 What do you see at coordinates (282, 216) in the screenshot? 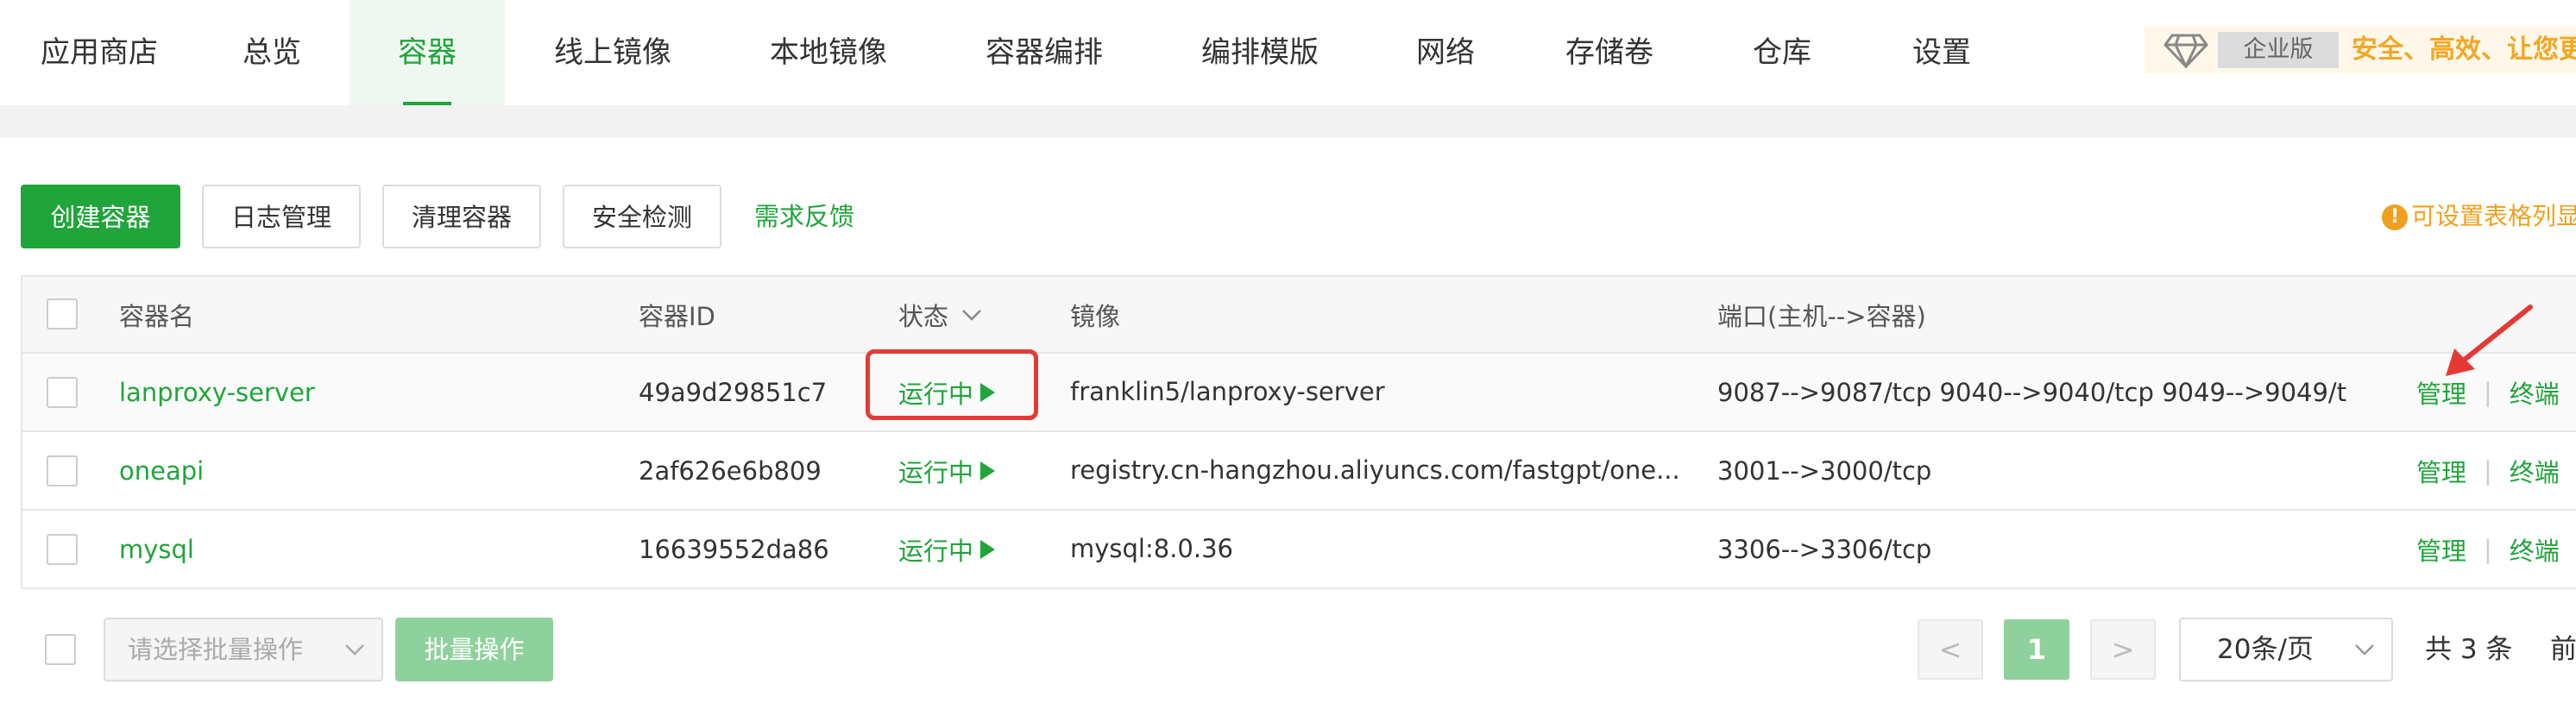
I see `log-management-button: 日志管理` at bounding box center [282, 216].